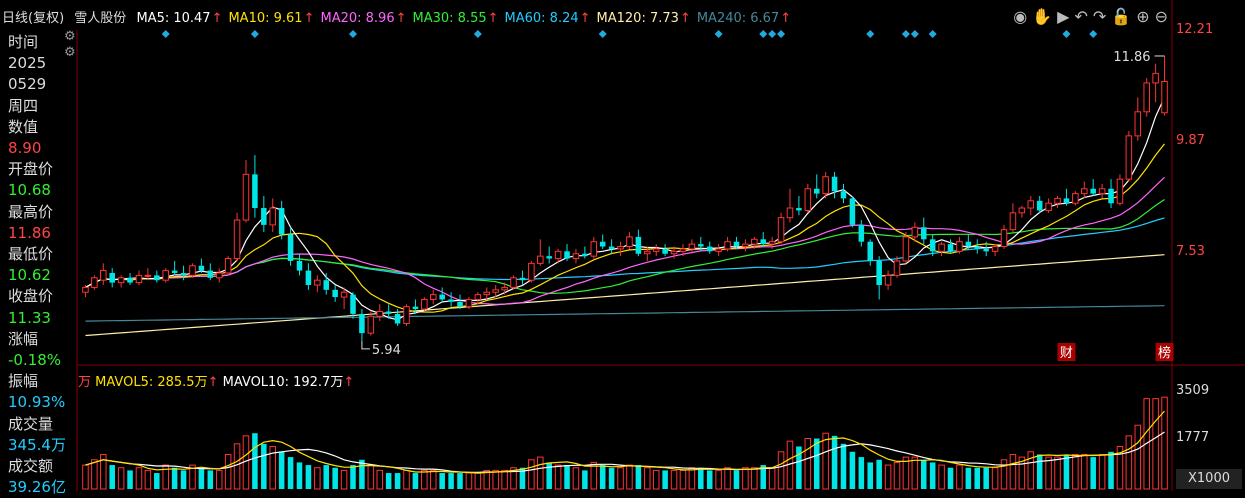 The image size is (1245, 498). What do you see at coordinates (1131, 57) in the screenshot?
I see `high-price-label: 11.86` at bounding box center [1131, 57].